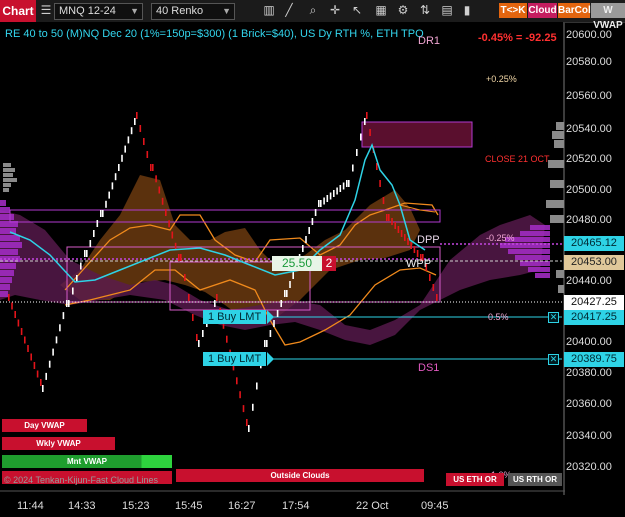 The height and width of the screenshot is (517, 625). Describe the element at coordinates (329, 263) in the screenshot. I see `counter-badge: 2` at that location.